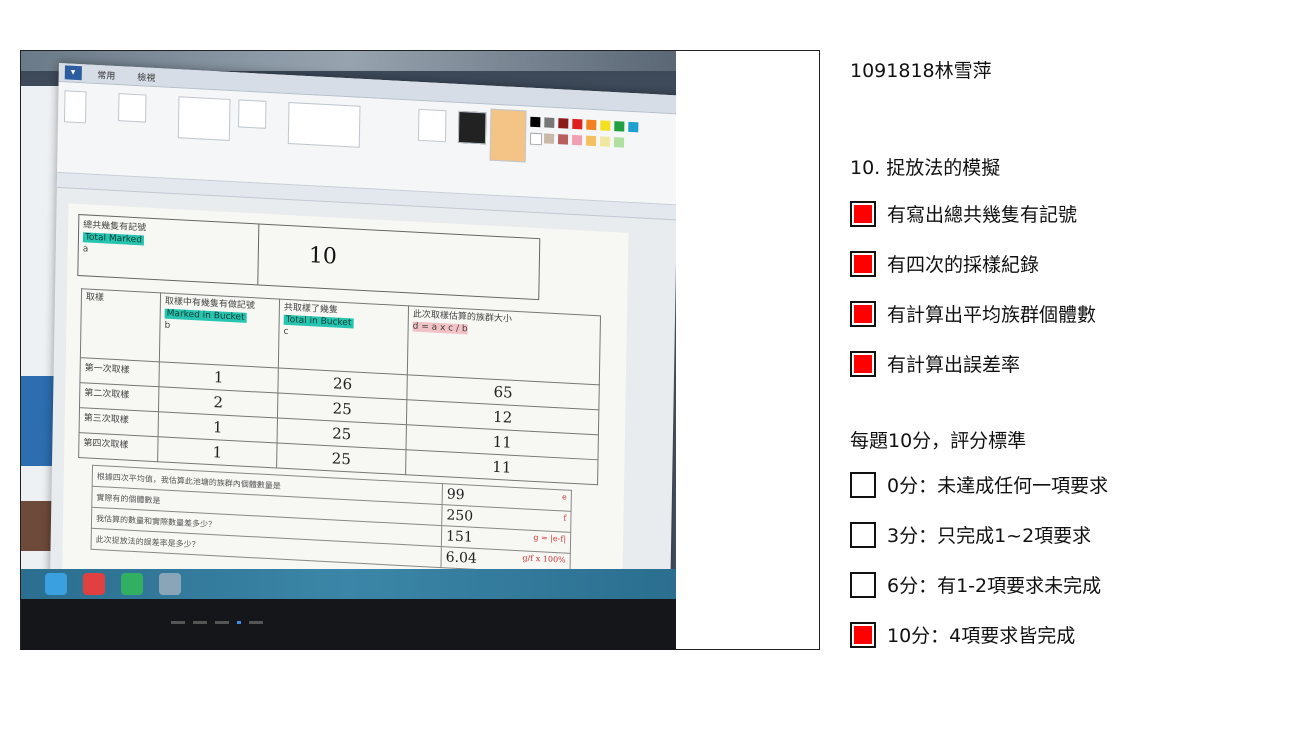 This screenshot has width=1300, height=750. I want to click on photo-blank-area, so click(747, 350).